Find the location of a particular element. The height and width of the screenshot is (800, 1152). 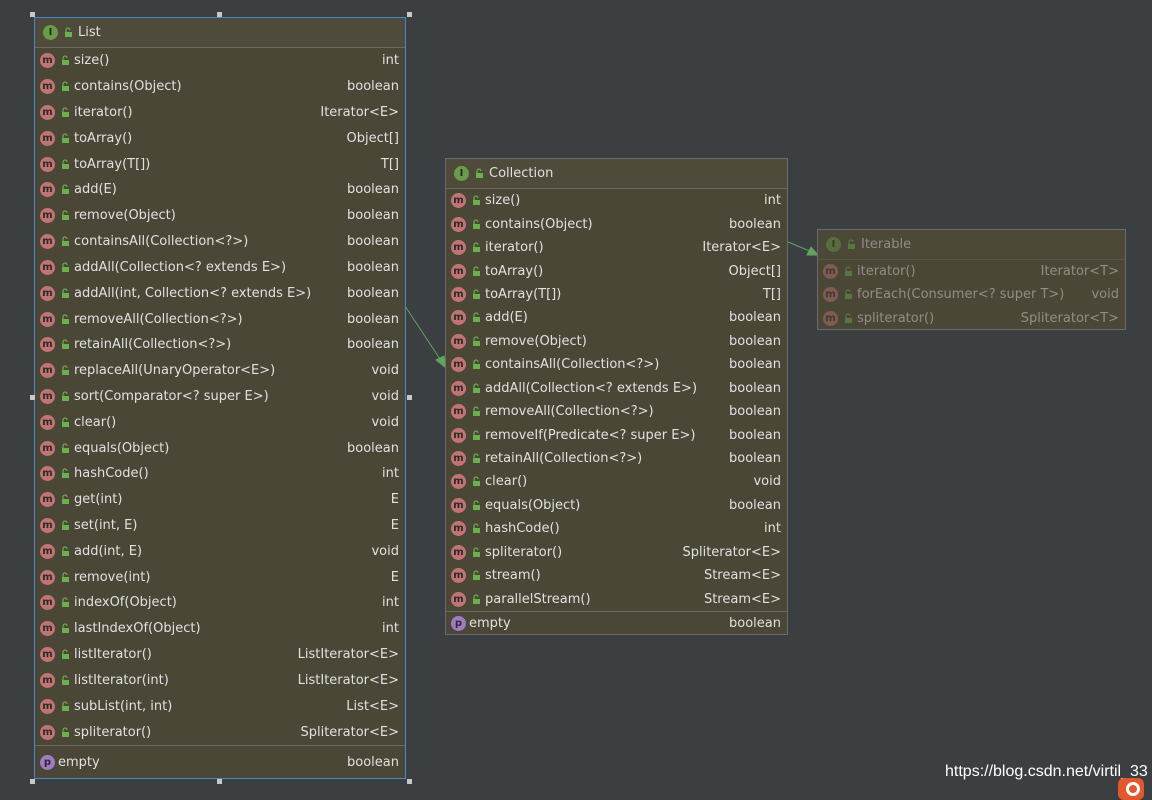

method-row: m spliterator() Spliterator<T> is located at coordinates (971, 318).